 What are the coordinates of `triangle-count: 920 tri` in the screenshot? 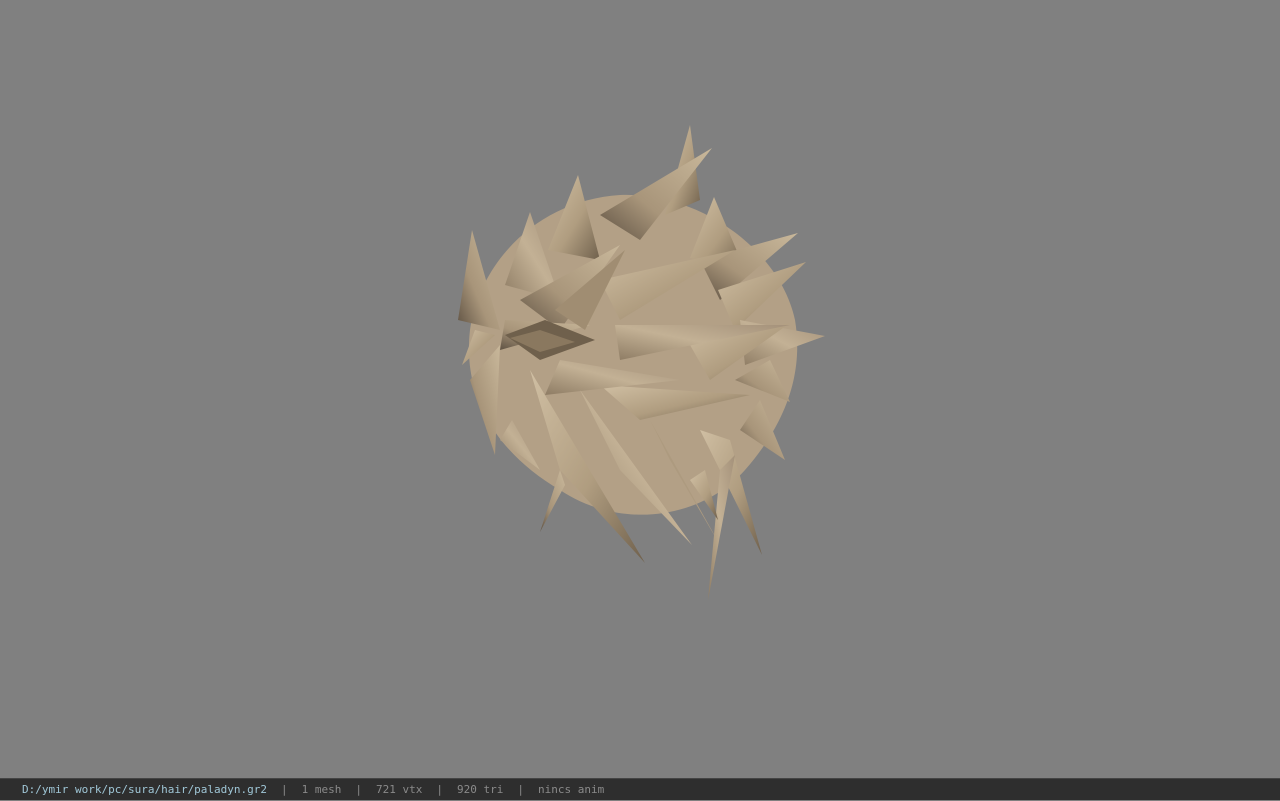 It's located at (480, 789).